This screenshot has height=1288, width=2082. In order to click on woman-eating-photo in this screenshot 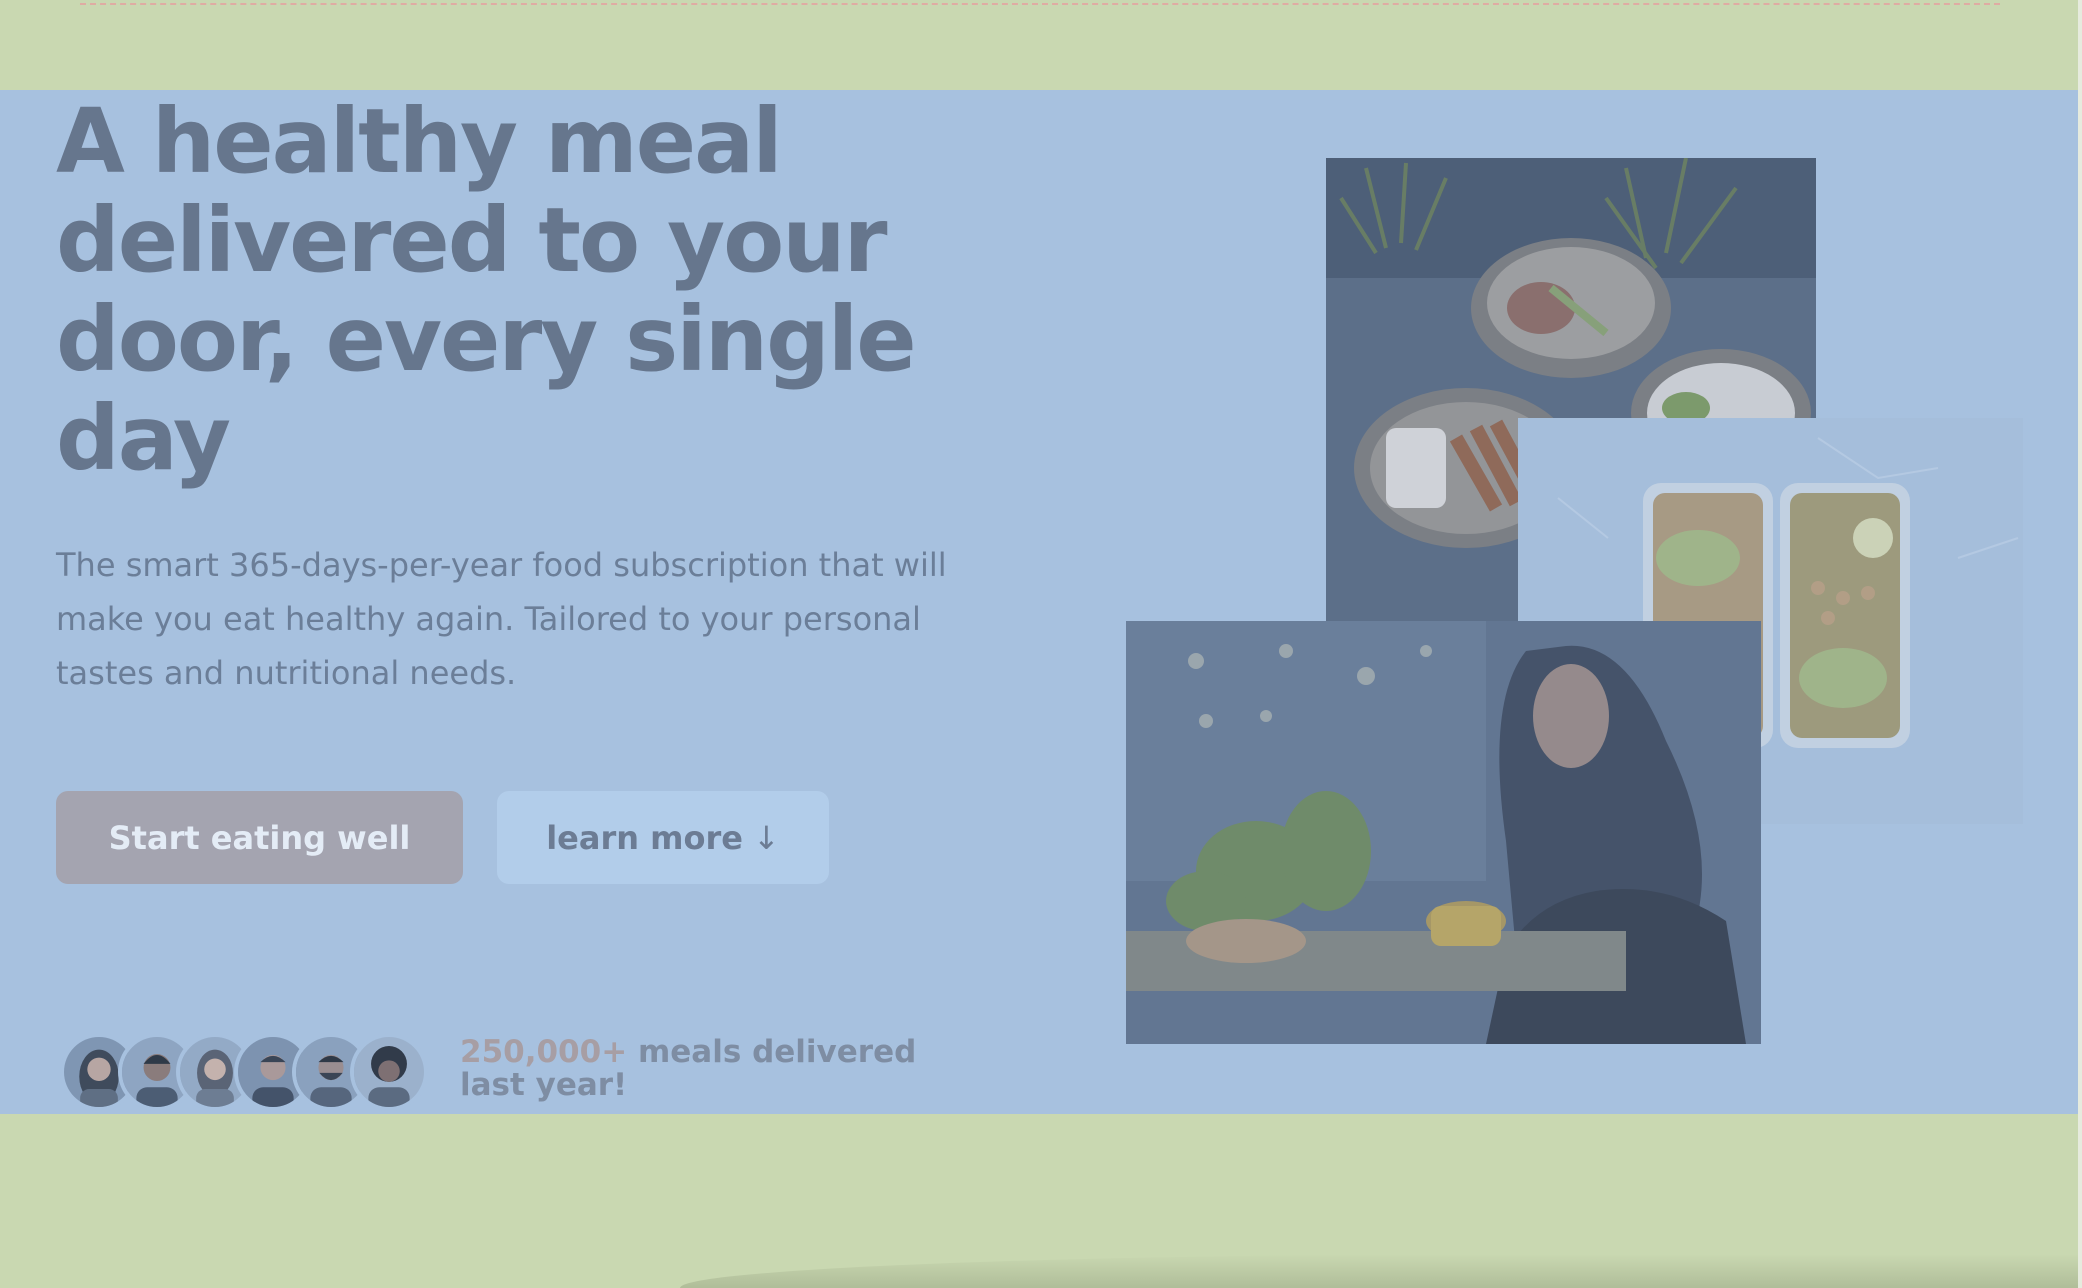, I will do `click(1443, 832)`.